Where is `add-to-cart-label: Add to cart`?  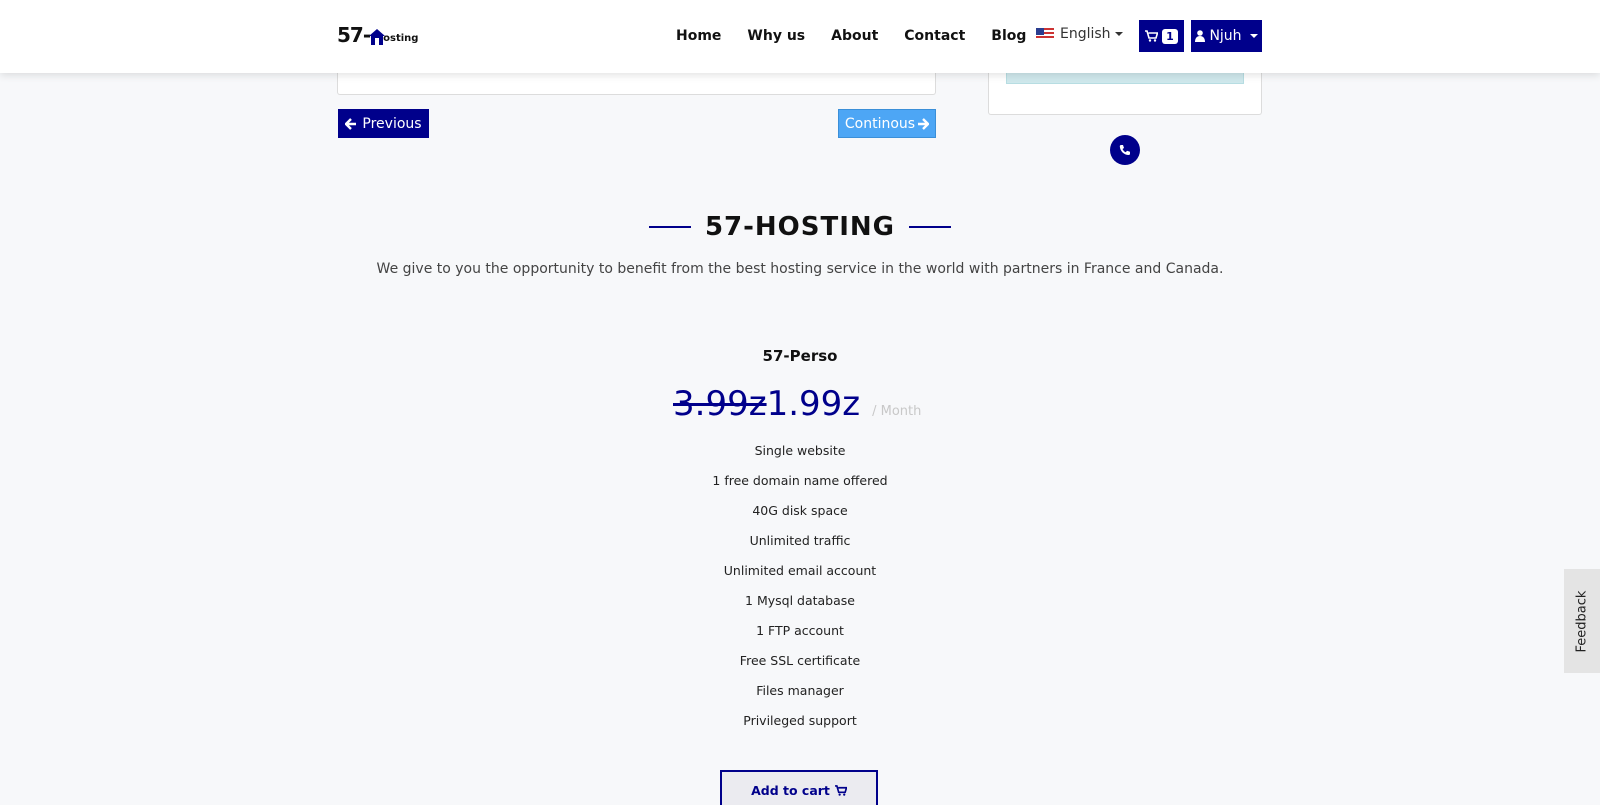
add-to-cart-label: Add to cart is located at coordinates (790, 790).